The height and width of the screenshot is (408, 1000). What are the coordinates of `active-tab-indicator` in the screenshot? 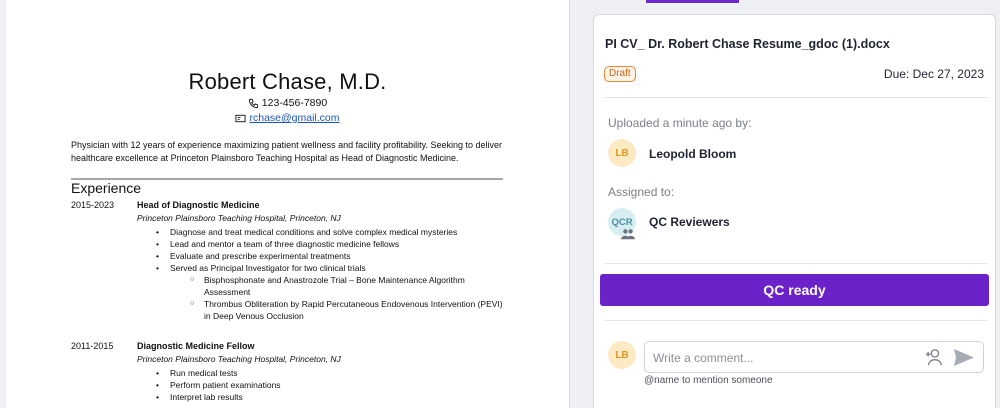 It's located at (692, 1).